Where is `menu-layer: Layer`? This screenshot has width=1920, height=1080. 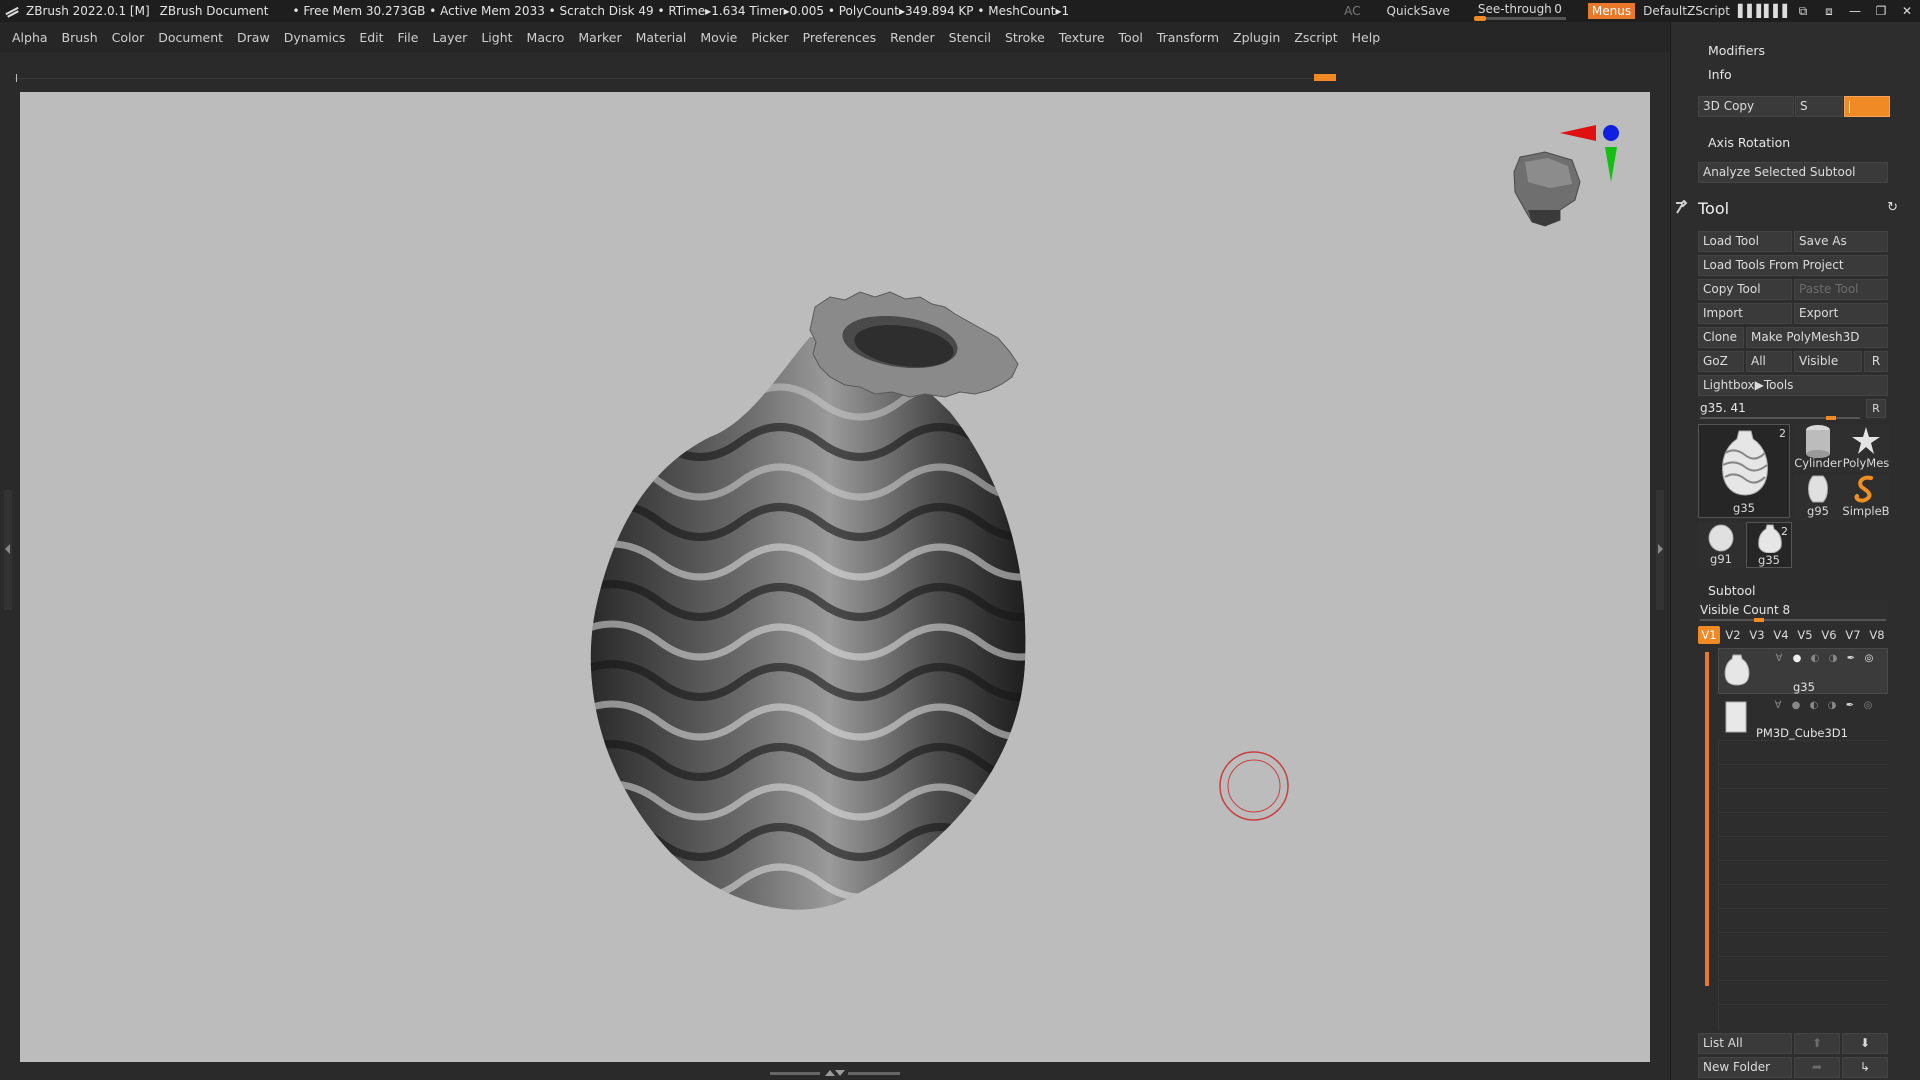 menu-layer: Layer is located at coordinates (449, 37).